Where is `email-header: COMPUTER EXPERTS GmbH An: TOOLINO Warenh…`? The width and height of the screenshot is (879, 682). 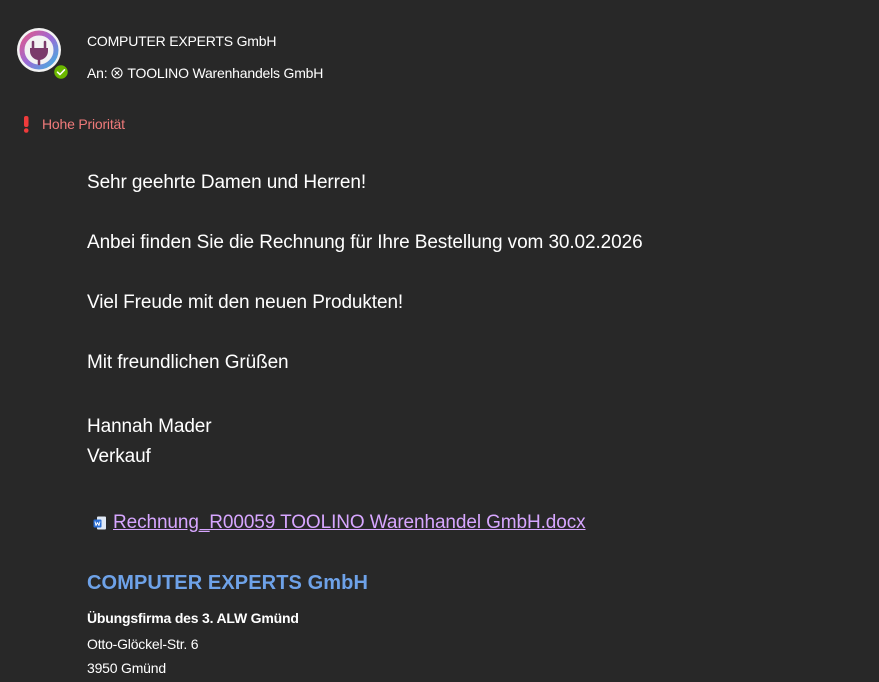 email-header: COMPUTER EXPERTS GmbH An: TOOLINO Warenh… is located at coordinates (439, 50).